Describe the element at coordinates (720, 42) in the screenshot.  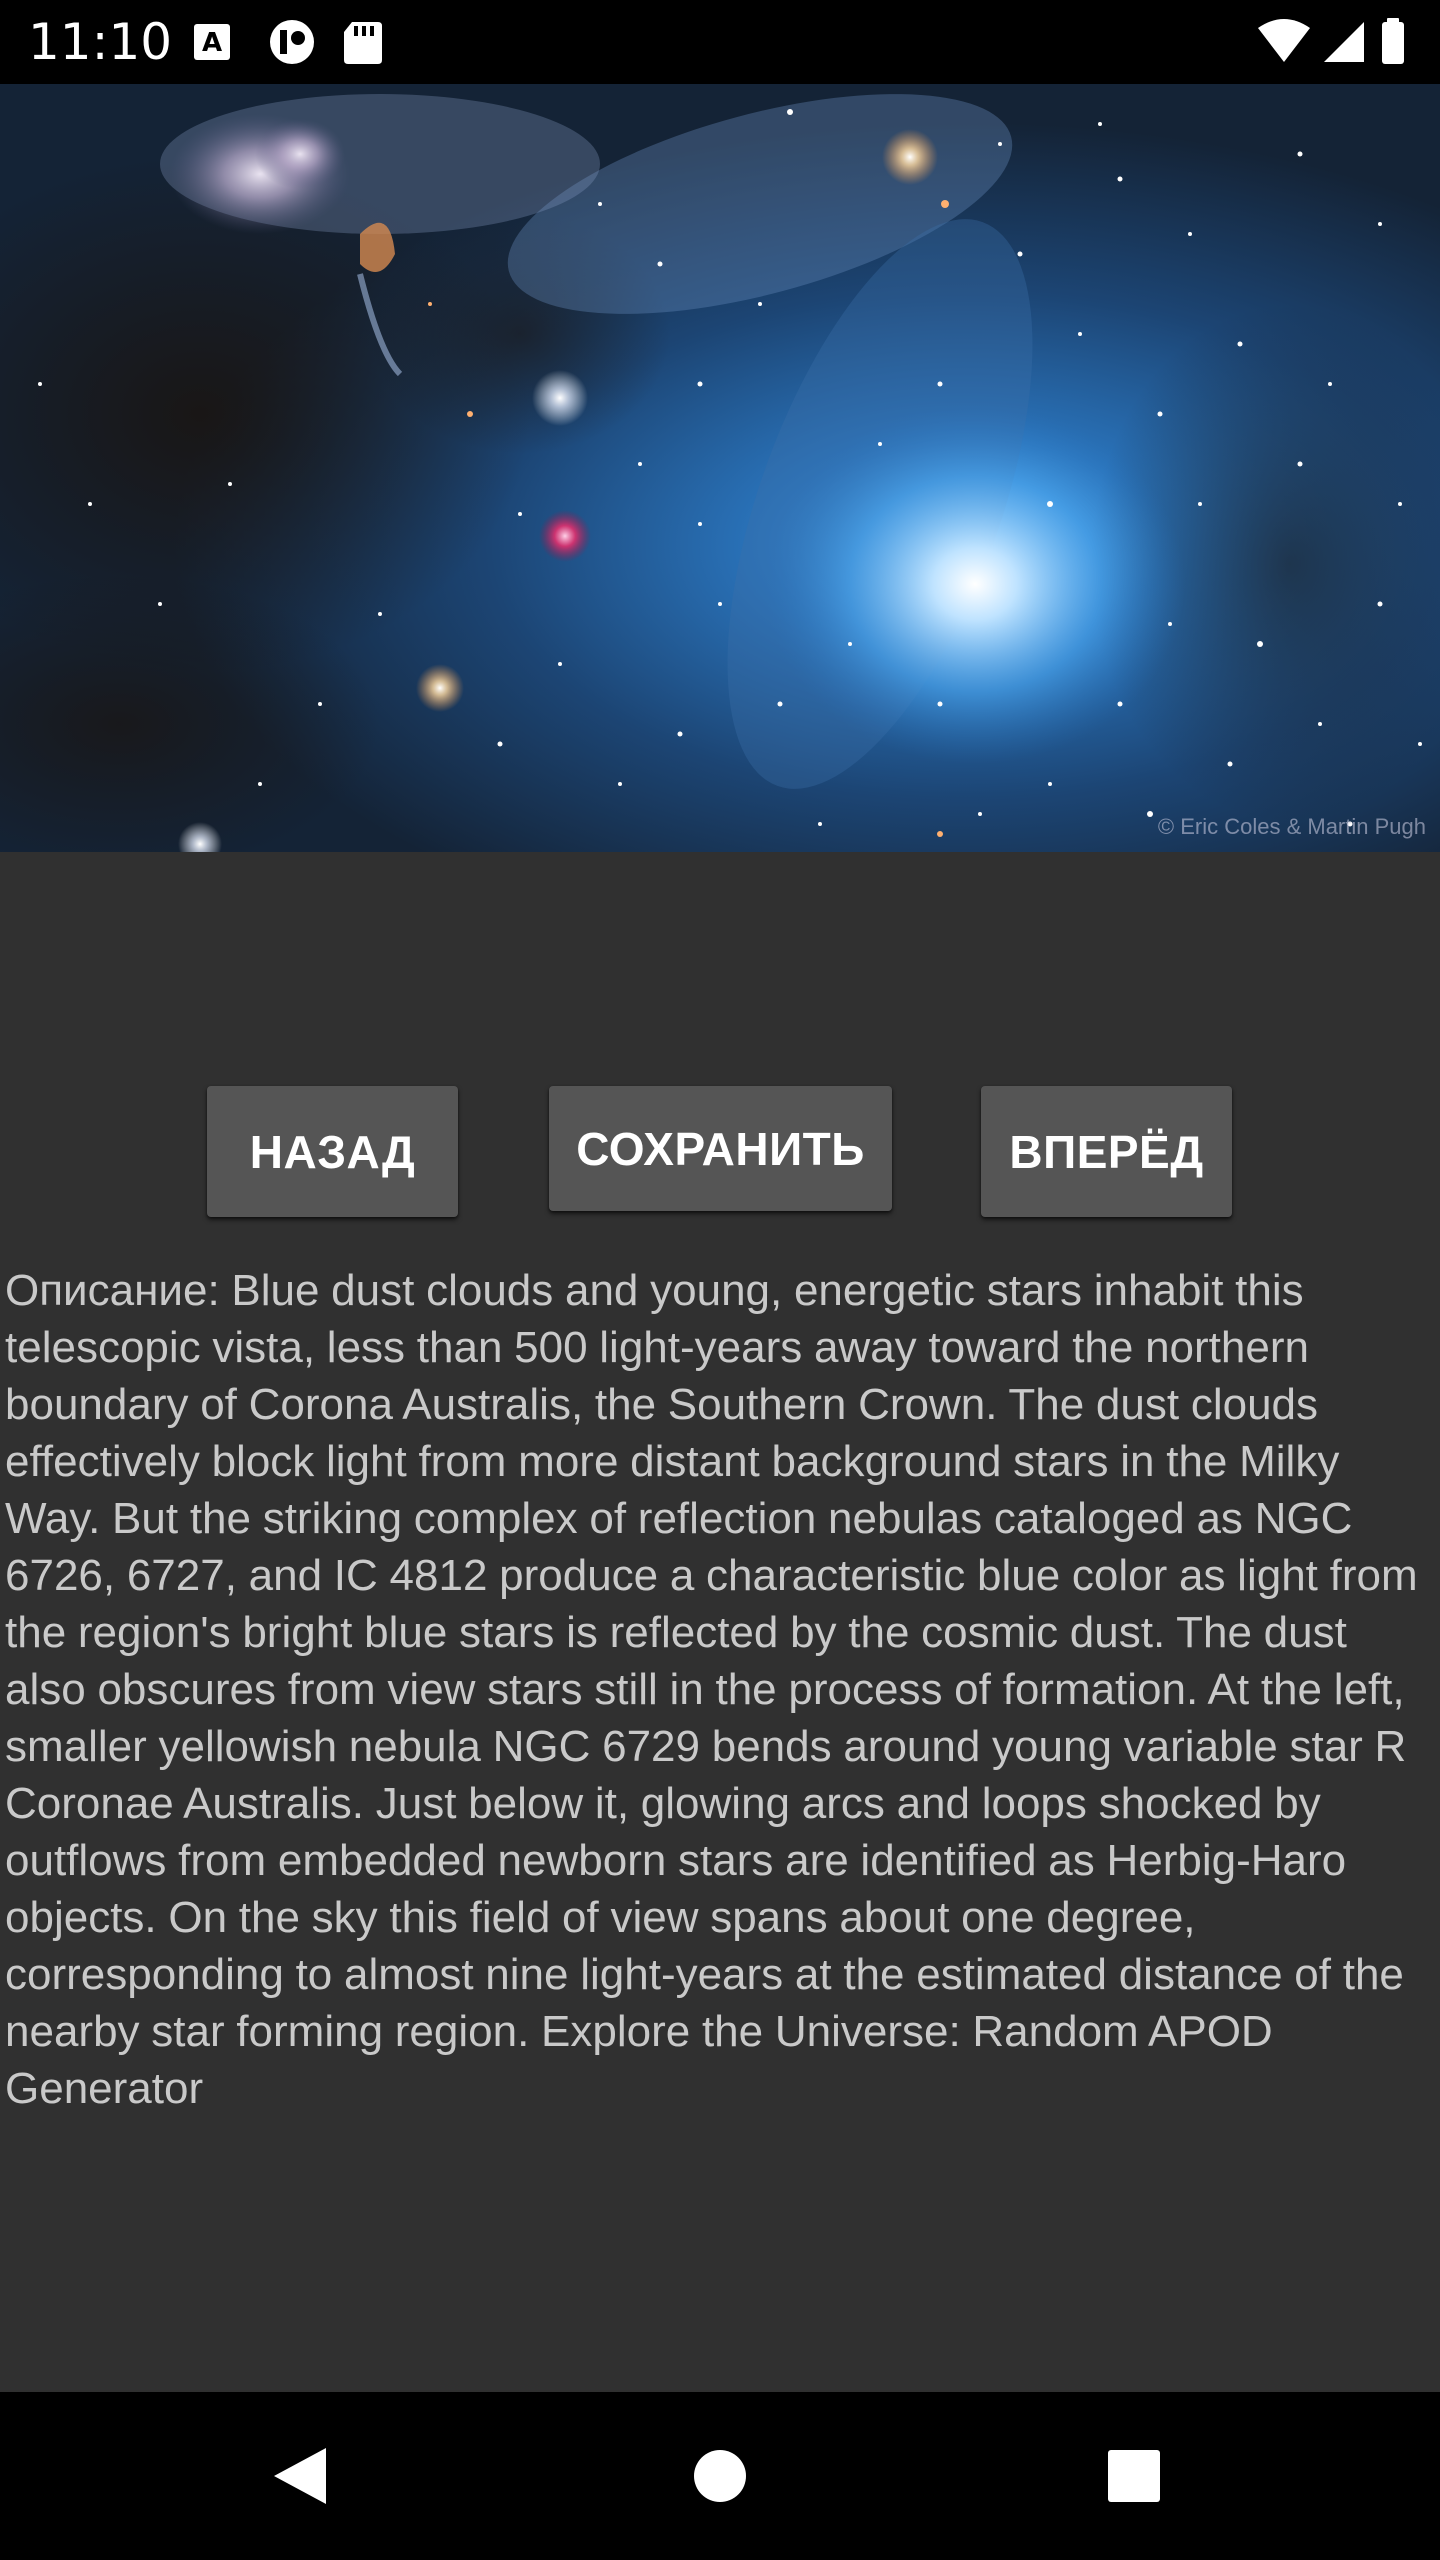
I see `status-bar: 11:10 A` at that location.